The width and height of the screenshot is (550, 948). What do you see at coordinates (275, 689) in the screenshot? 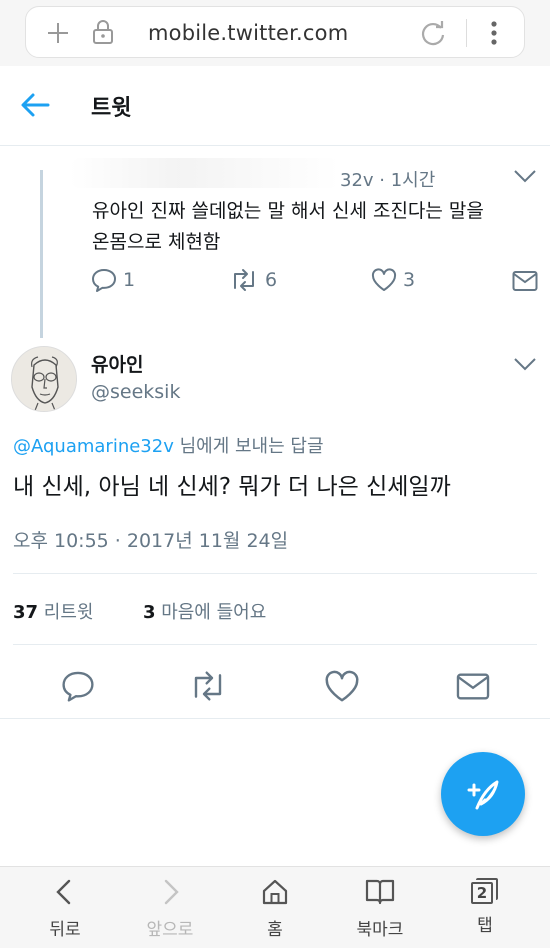
I see `tweet-actions` at bounding box center [275, 689].